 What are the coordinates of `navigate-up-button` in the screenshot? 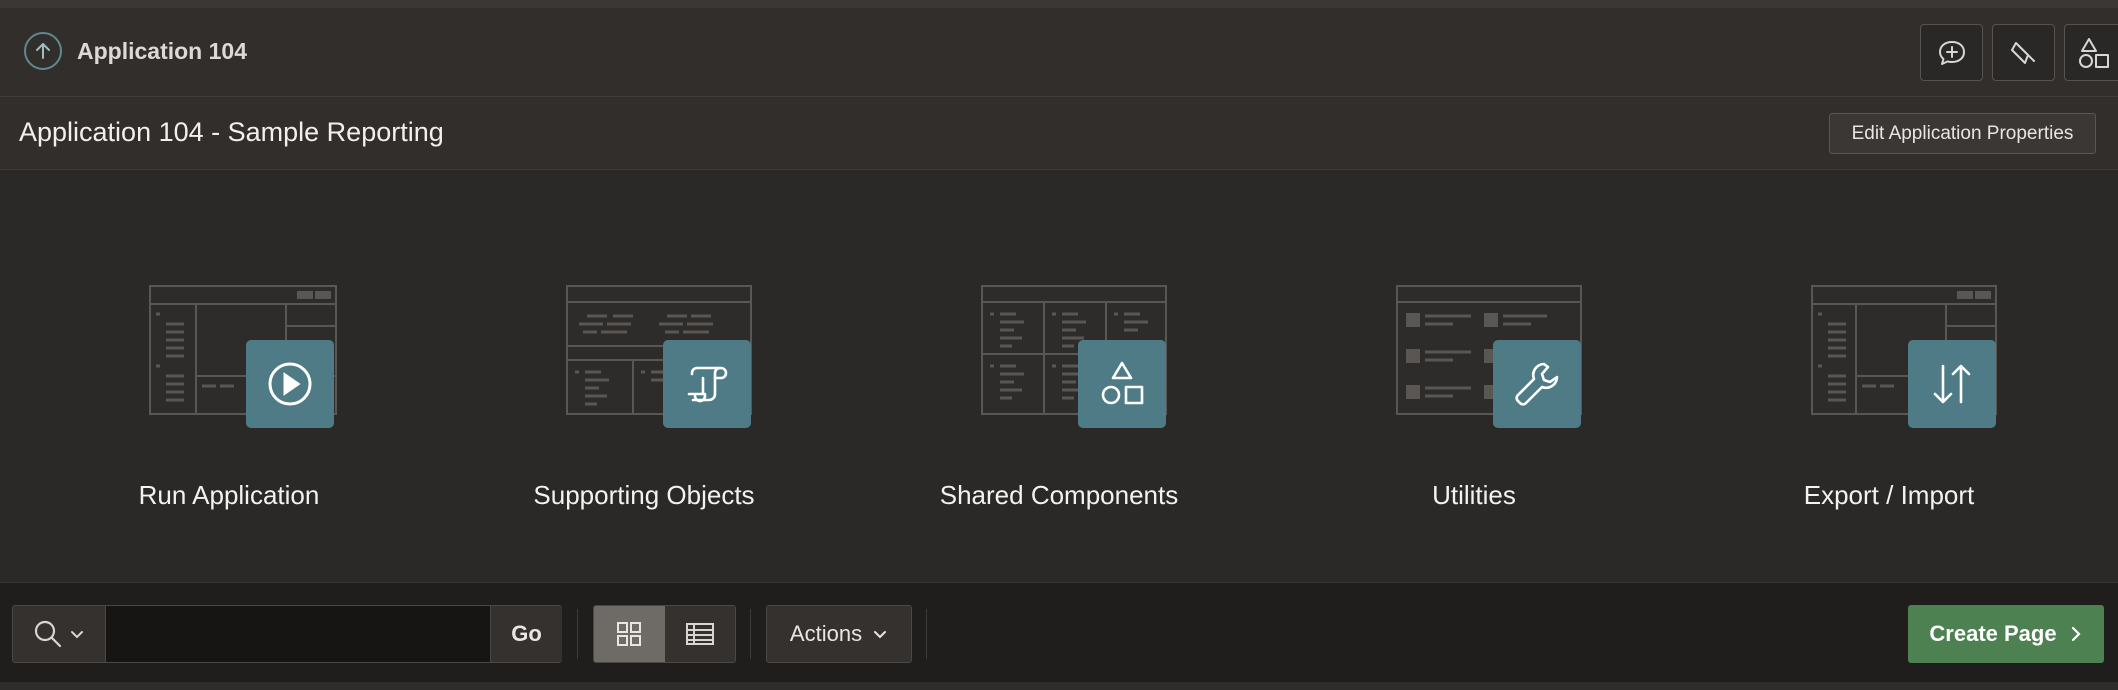 It's located at (43, 51).